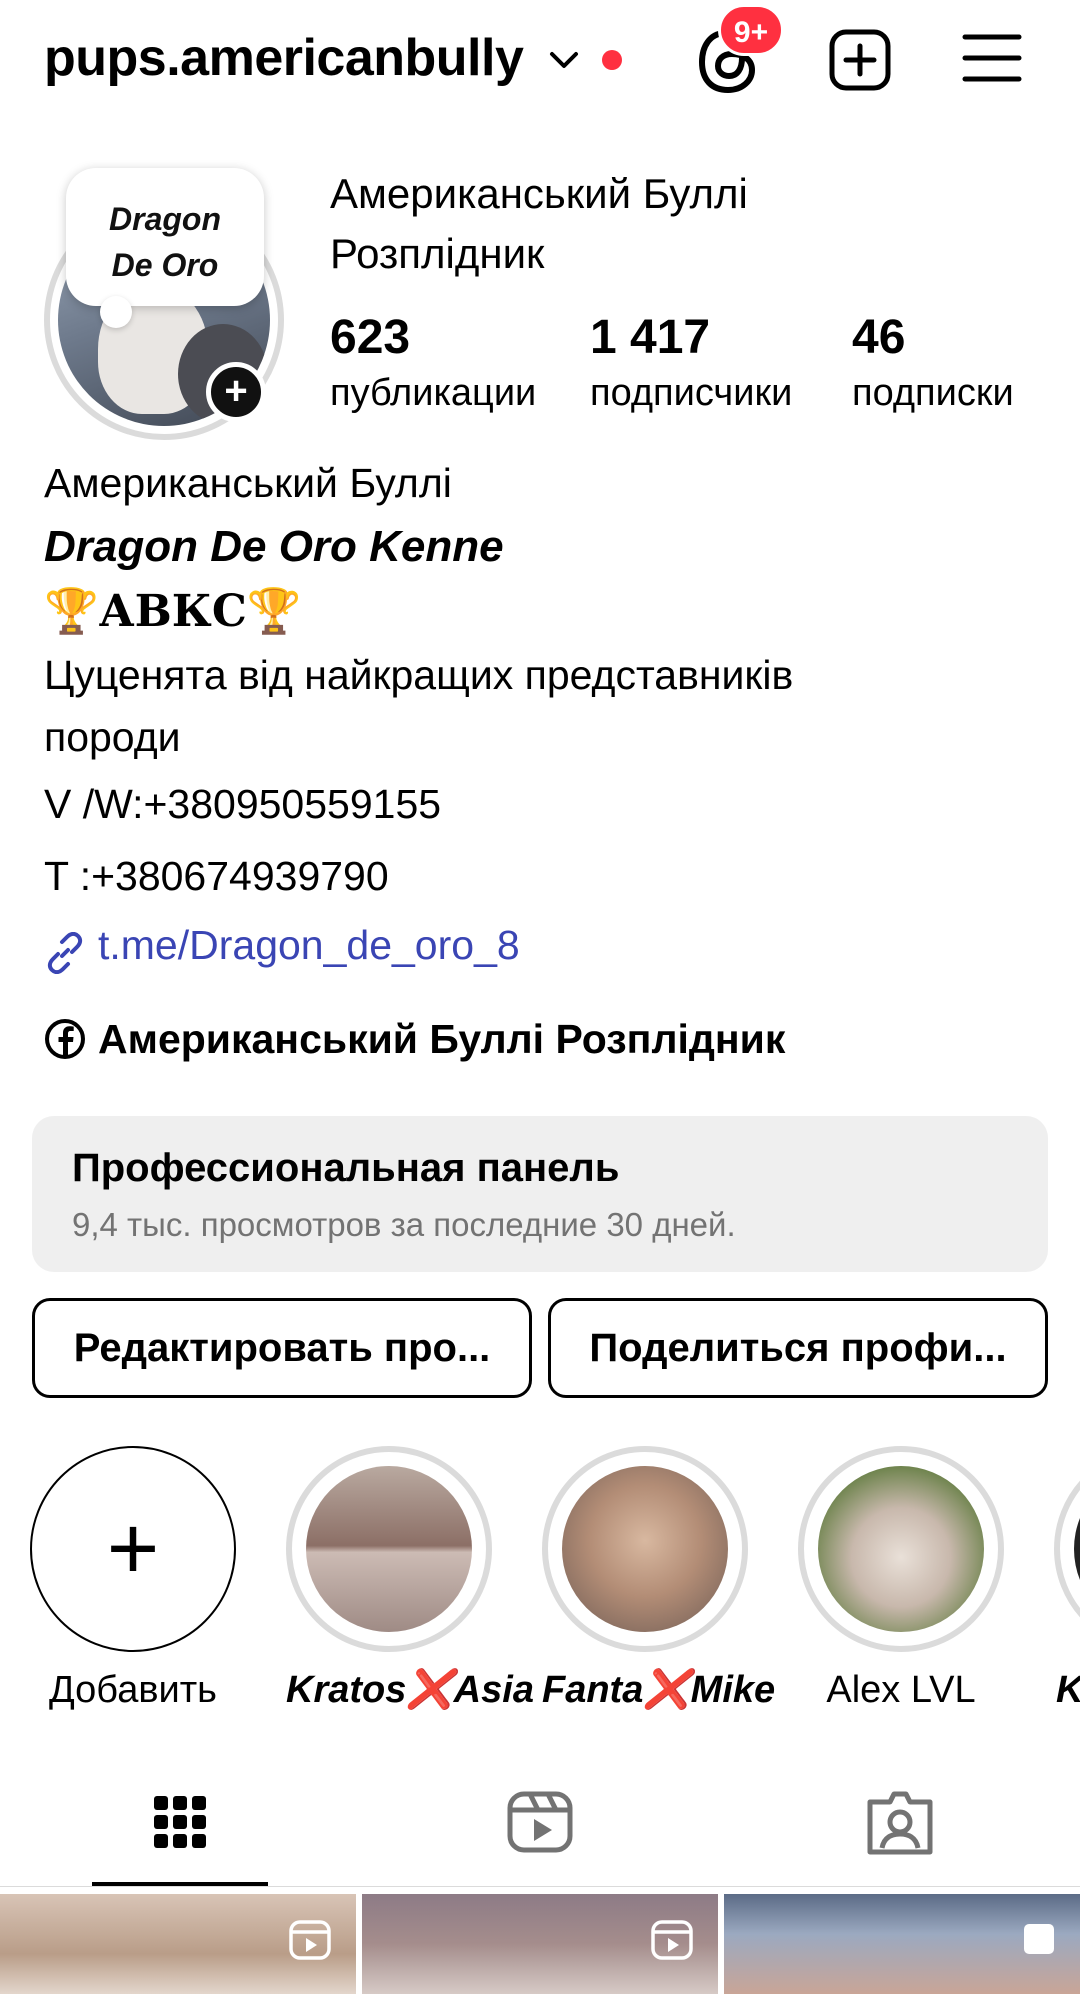  I want to click on profile-note-bubble: Dragon De Oro, so click(165, 237).